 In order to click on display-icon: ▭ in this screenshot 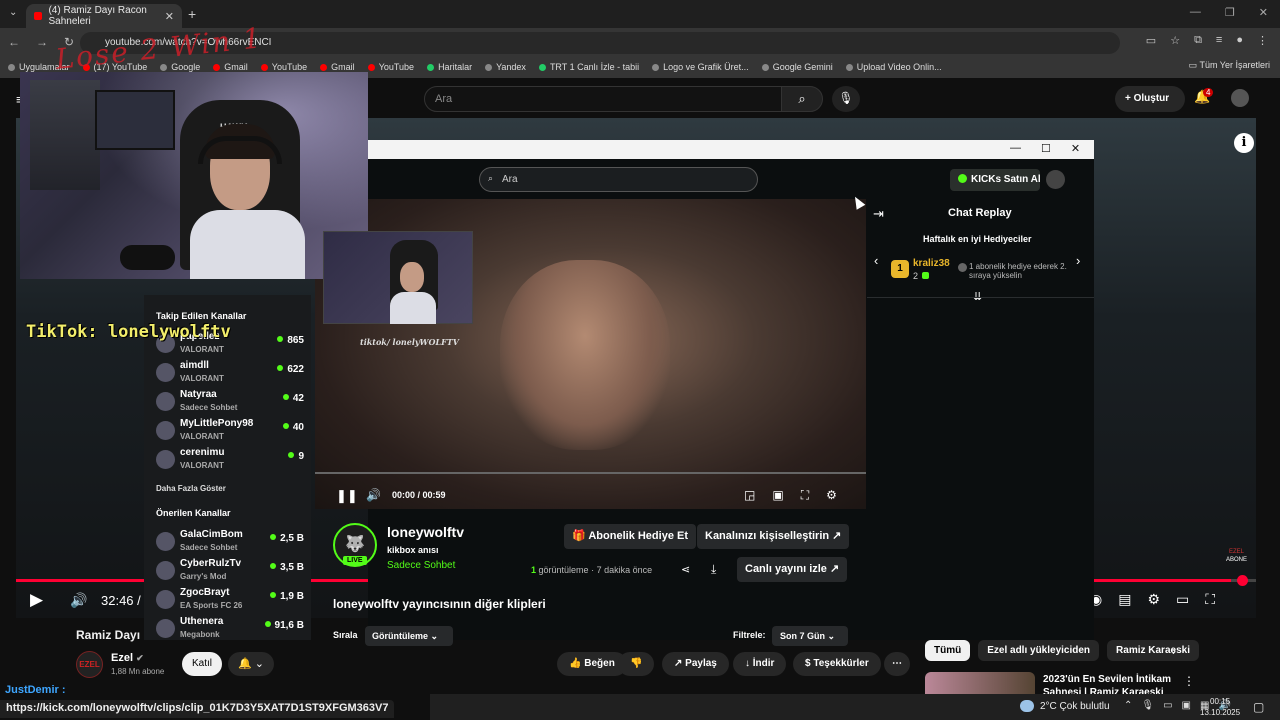, I will do `click(1167, 705)`.